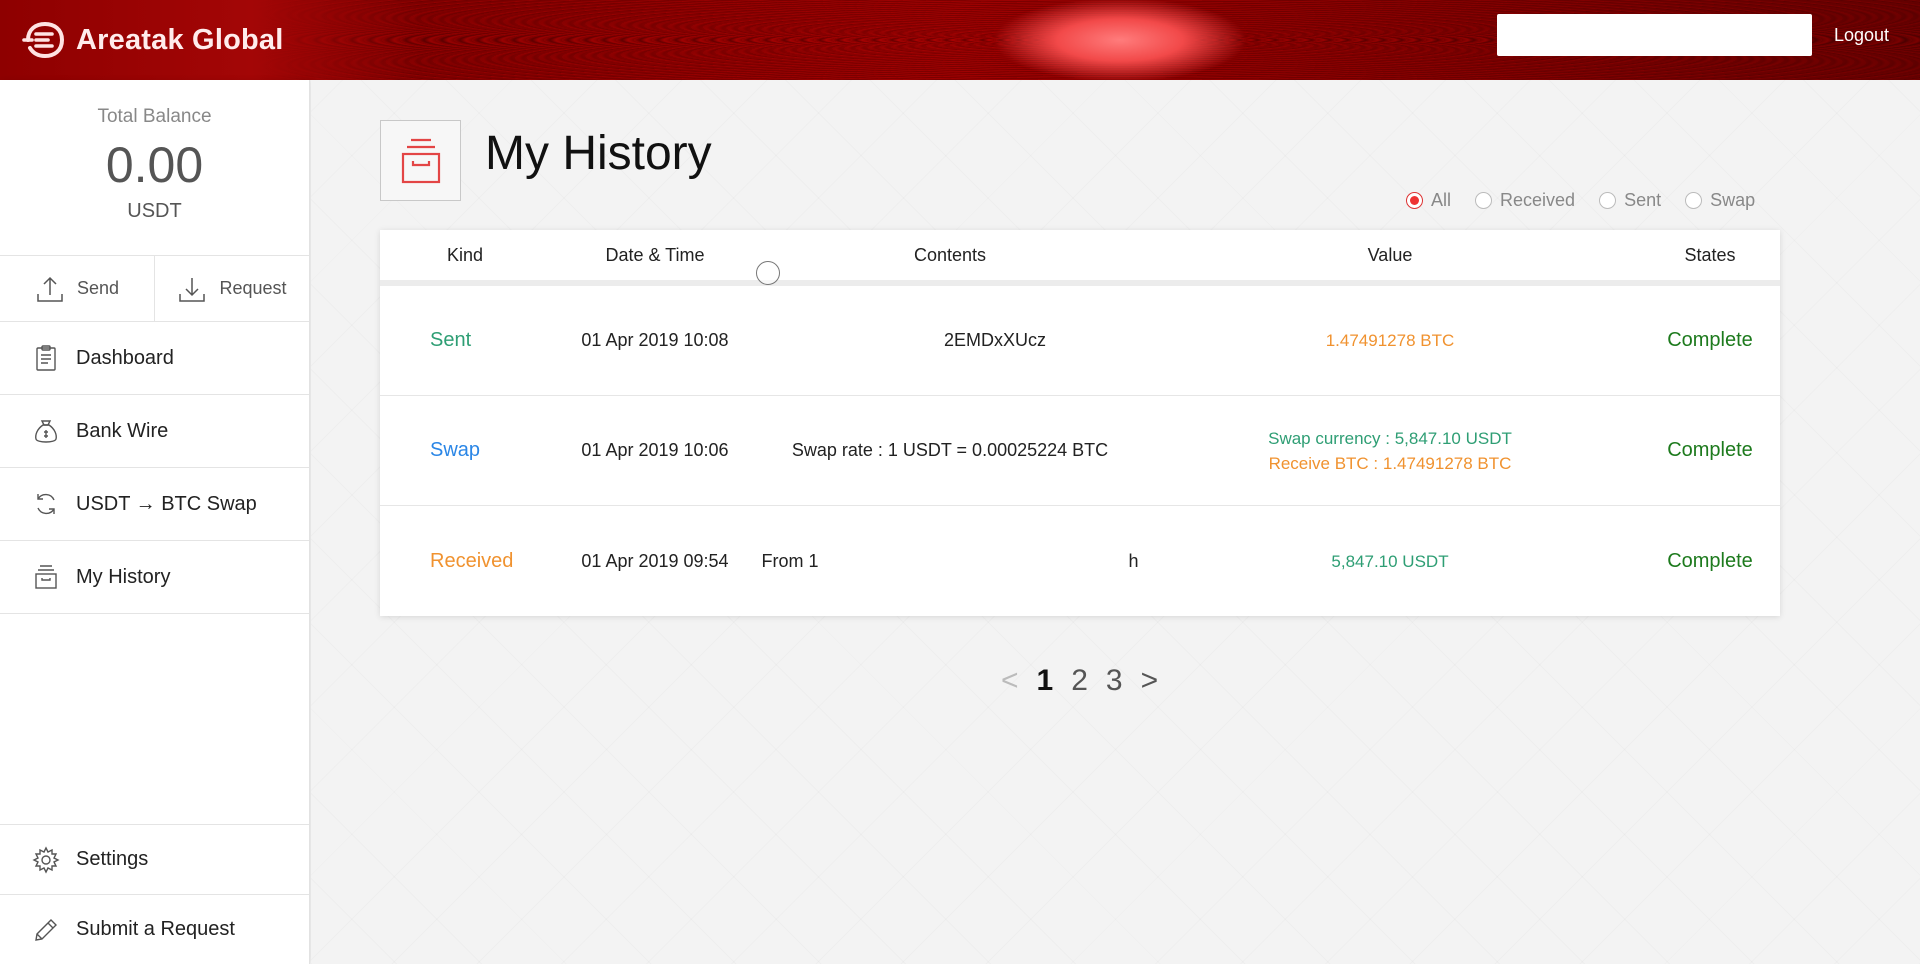  Describe the element at coordinates (46, 504) in the screenshot. I see `swap-icon` at that location.